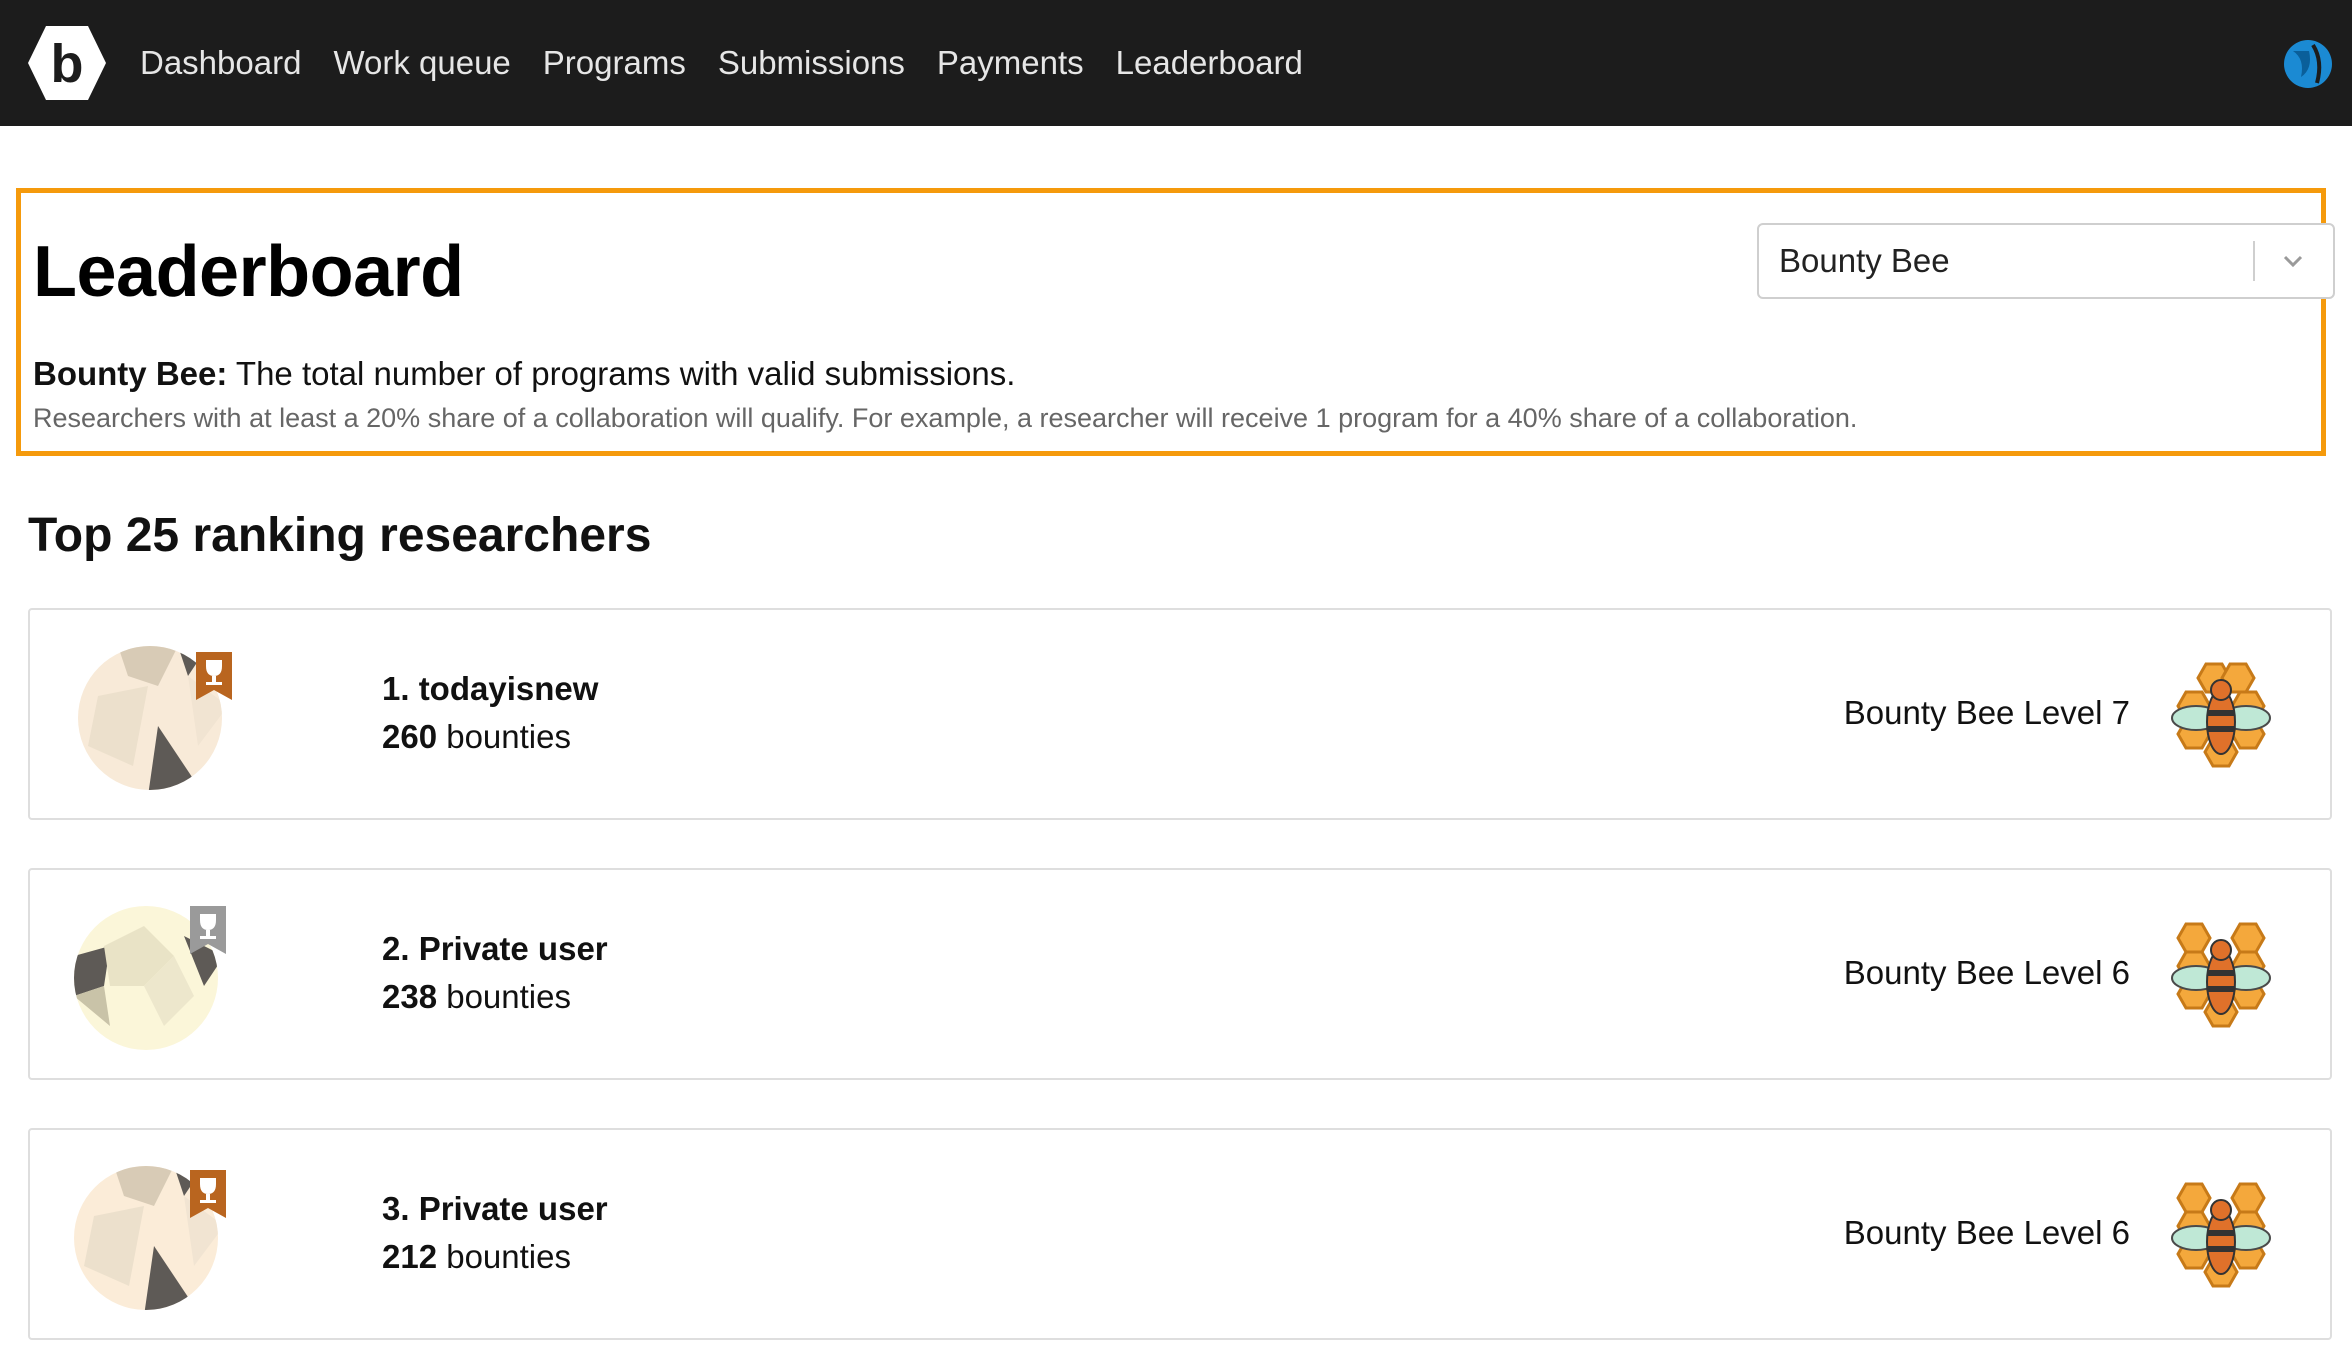  Describe the element at coordinates (1986, 712) in the screenshot. I see `researcher-level-label: Bounty Bee Level 7` at that location.